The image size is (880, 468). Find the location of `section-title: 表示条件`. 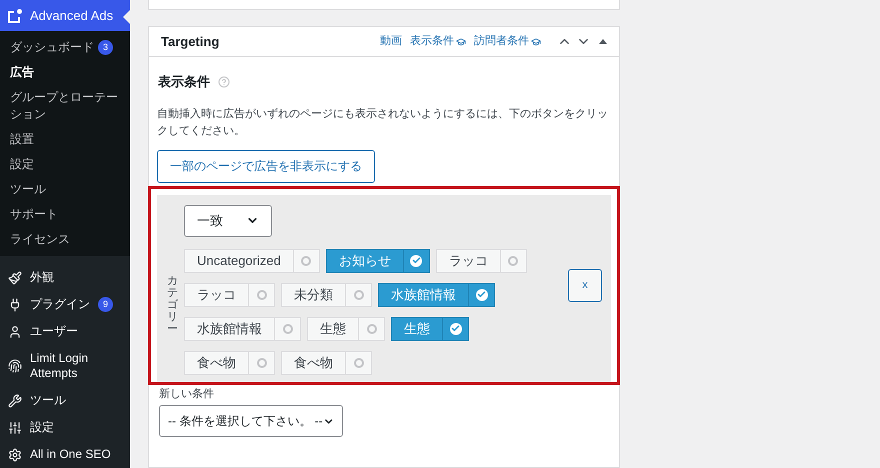

section-title: 表示条件 is located at coordinates (184, 82).